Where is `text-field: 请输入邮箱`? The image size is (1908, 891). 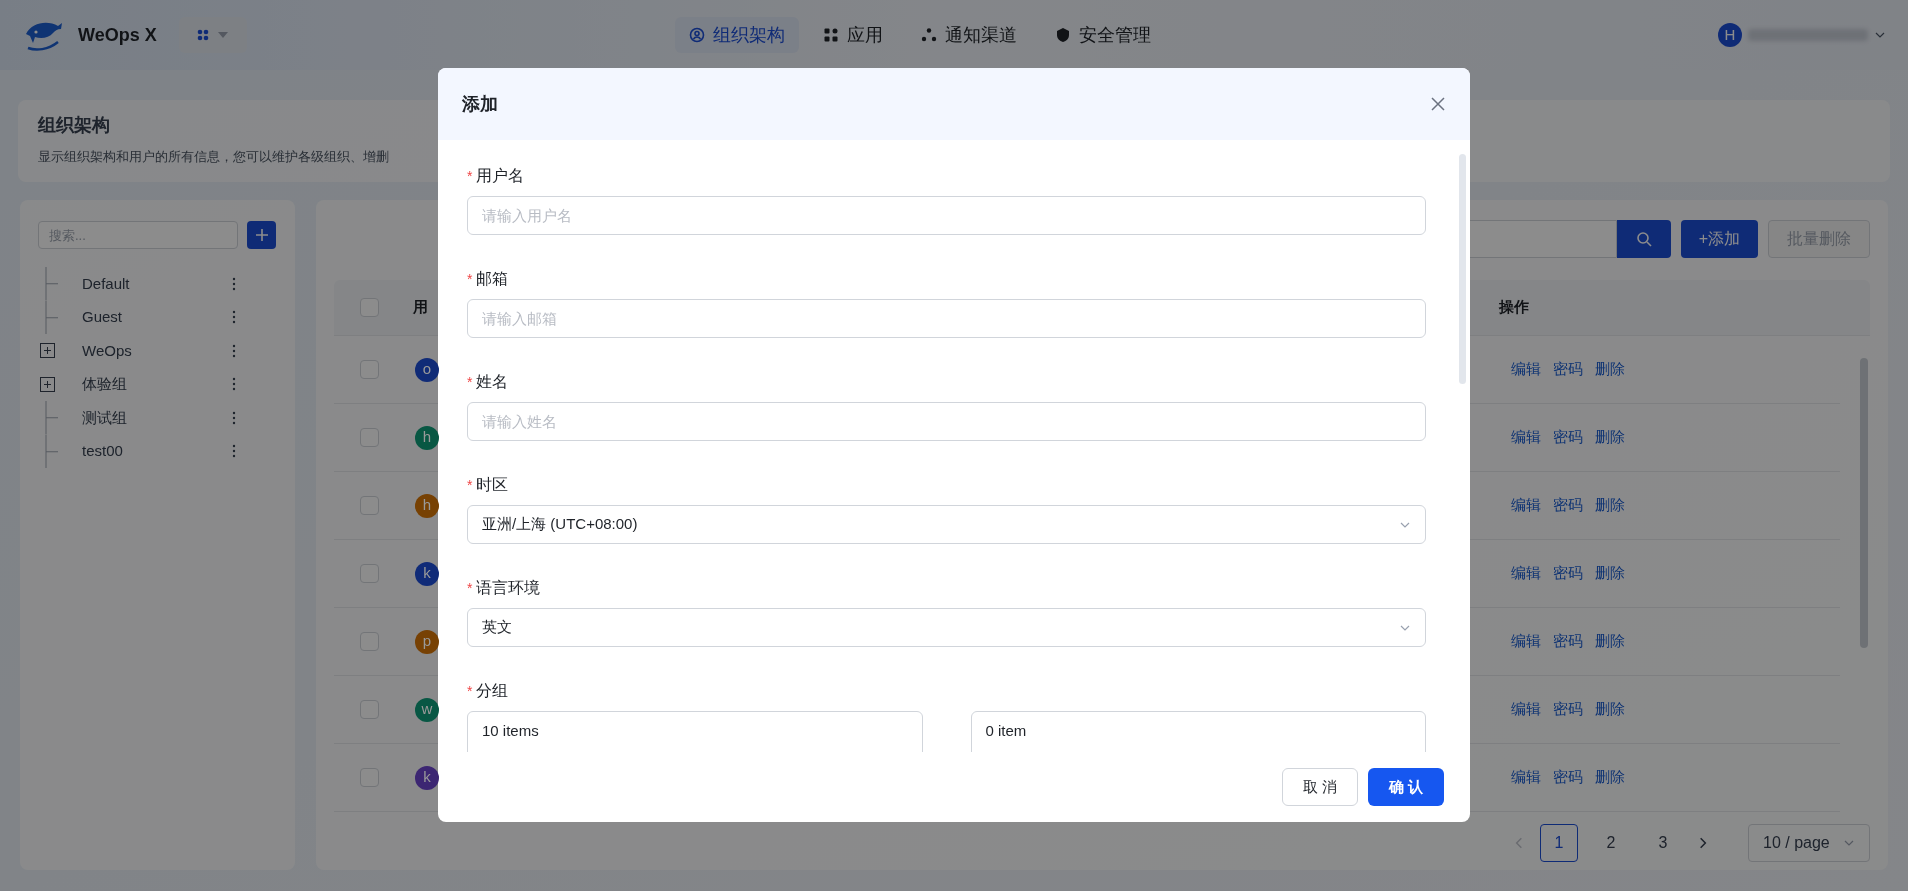
text-field: 请输入邮箱 is located at coordinates (946, 318).